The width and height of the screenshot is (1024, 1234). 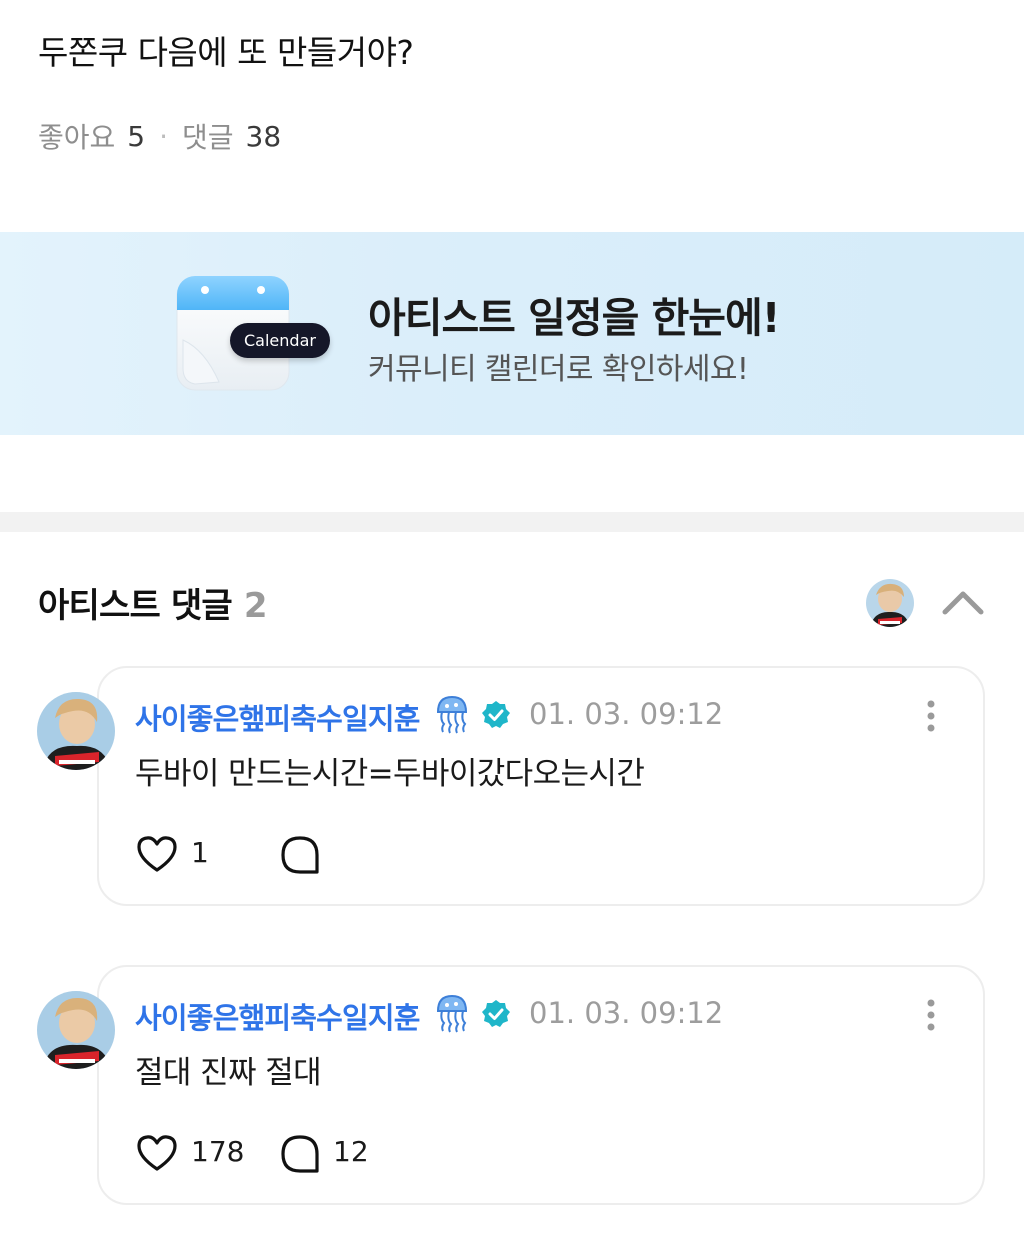 What do you see at coordinates (390, 774) in the screenshot?
I see `comment-body: 두바이 만드는시간=두바이갔다오는시간` at bounding box center [390, 774].